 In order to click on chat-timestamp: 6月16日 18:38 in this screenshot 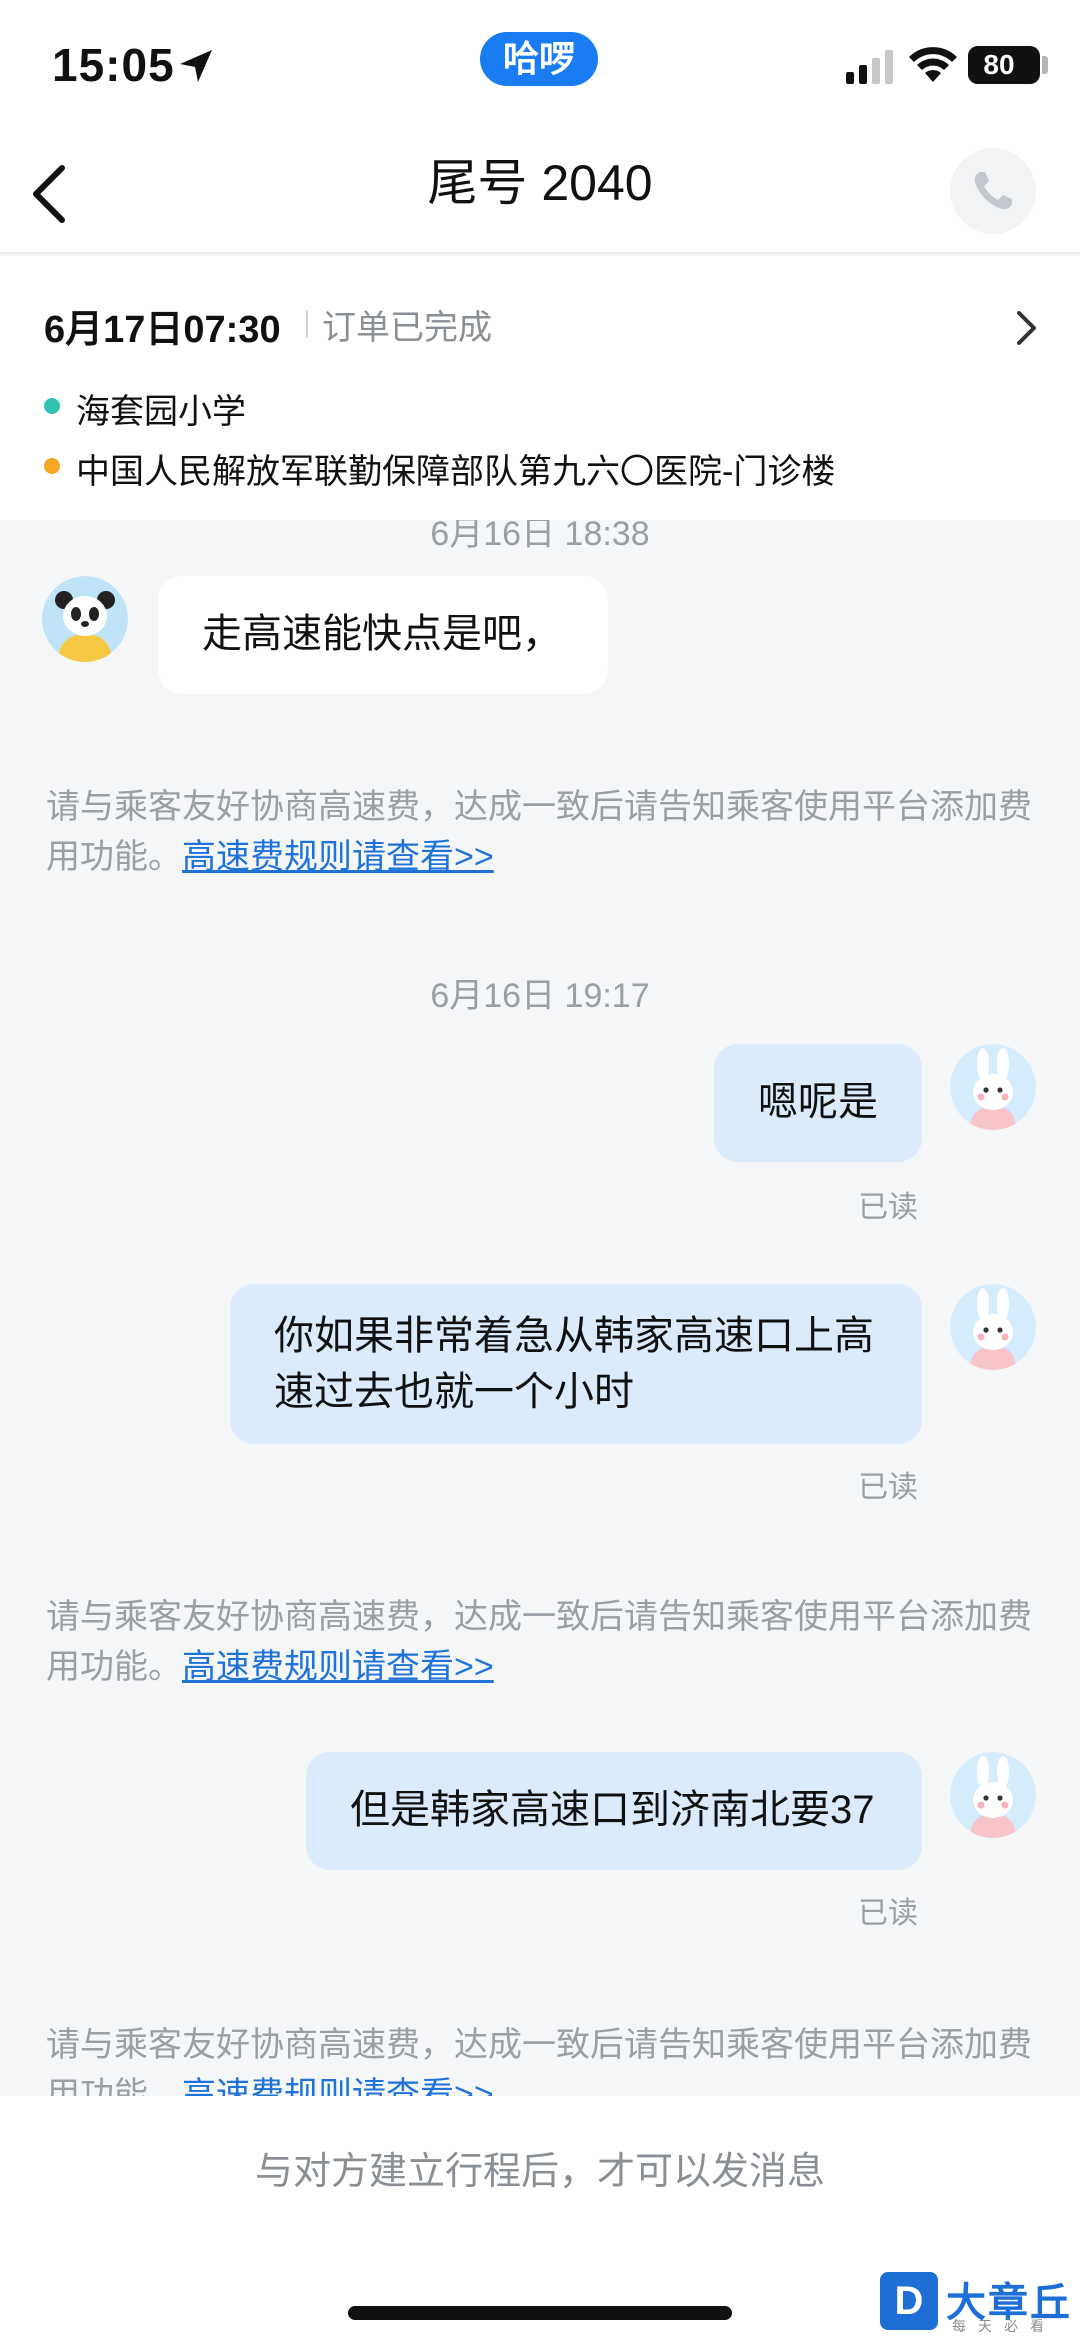, I will do `click(540, 536)`.